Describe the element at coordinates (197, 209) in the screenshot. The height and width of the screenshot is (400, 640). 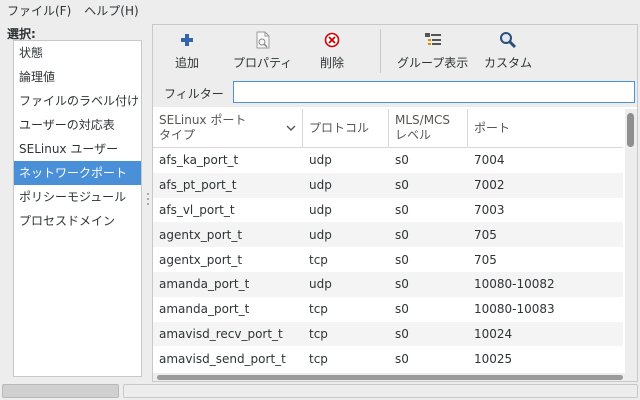
I see `cell-type: afs_vl_port_t` at that location.